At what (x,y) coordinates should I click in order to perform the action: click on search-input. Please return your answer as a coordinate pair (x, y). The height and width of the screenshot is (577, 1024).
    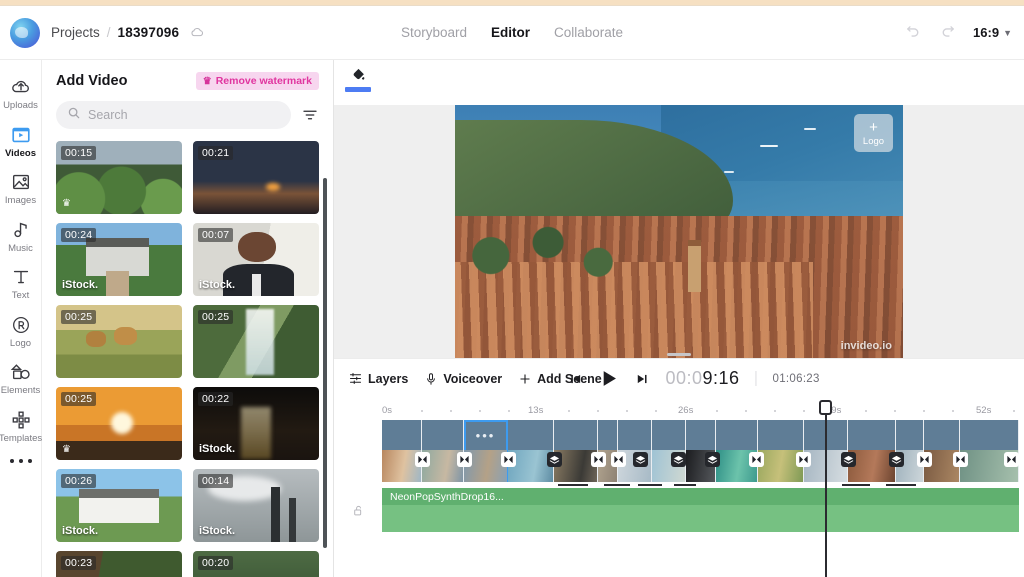
    Looking at the image, I should click on (184, 115).